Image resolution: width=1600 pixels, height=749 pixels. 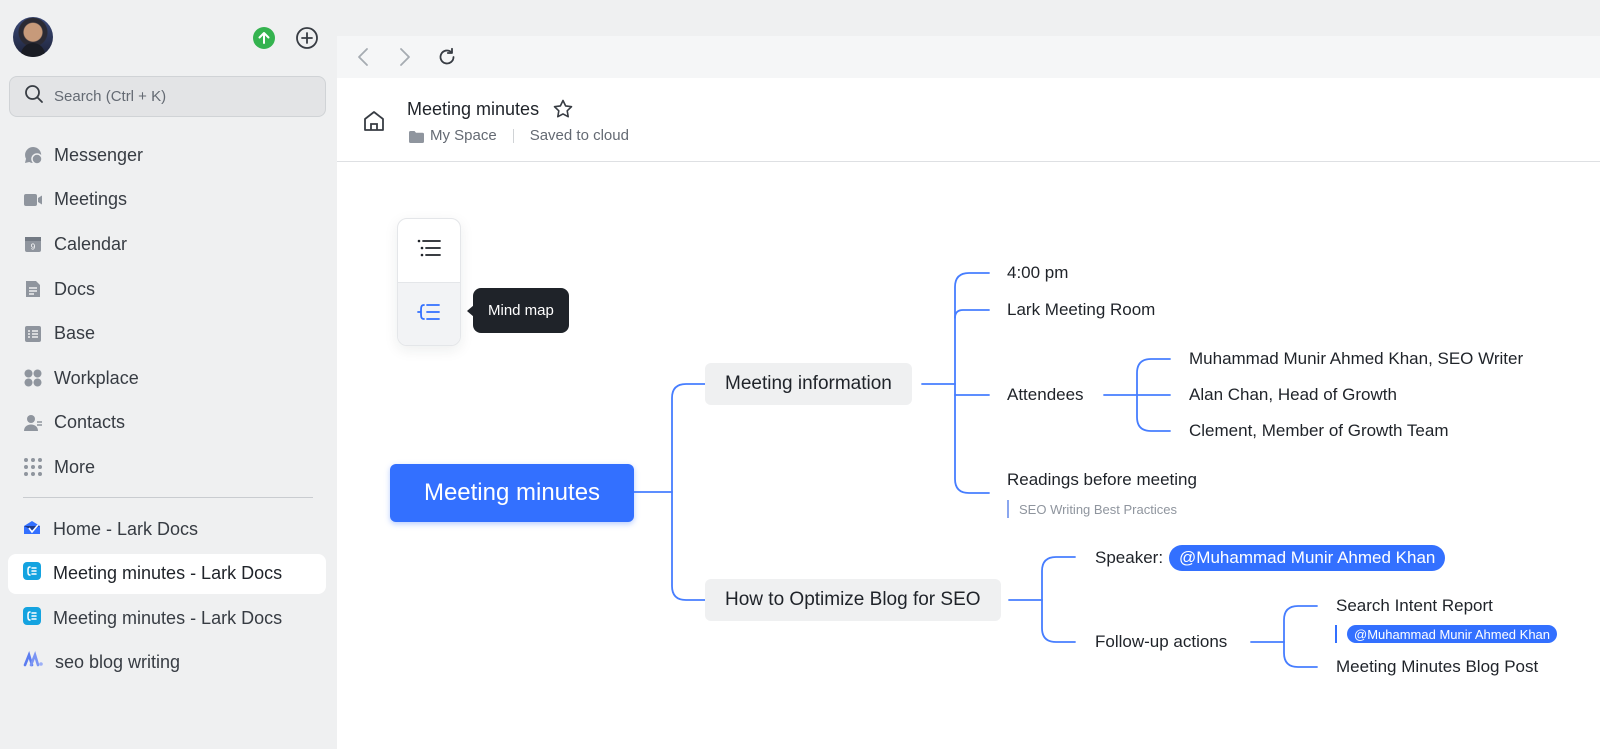 I want to click on browser-toolbar, so click(x=968, y=57).